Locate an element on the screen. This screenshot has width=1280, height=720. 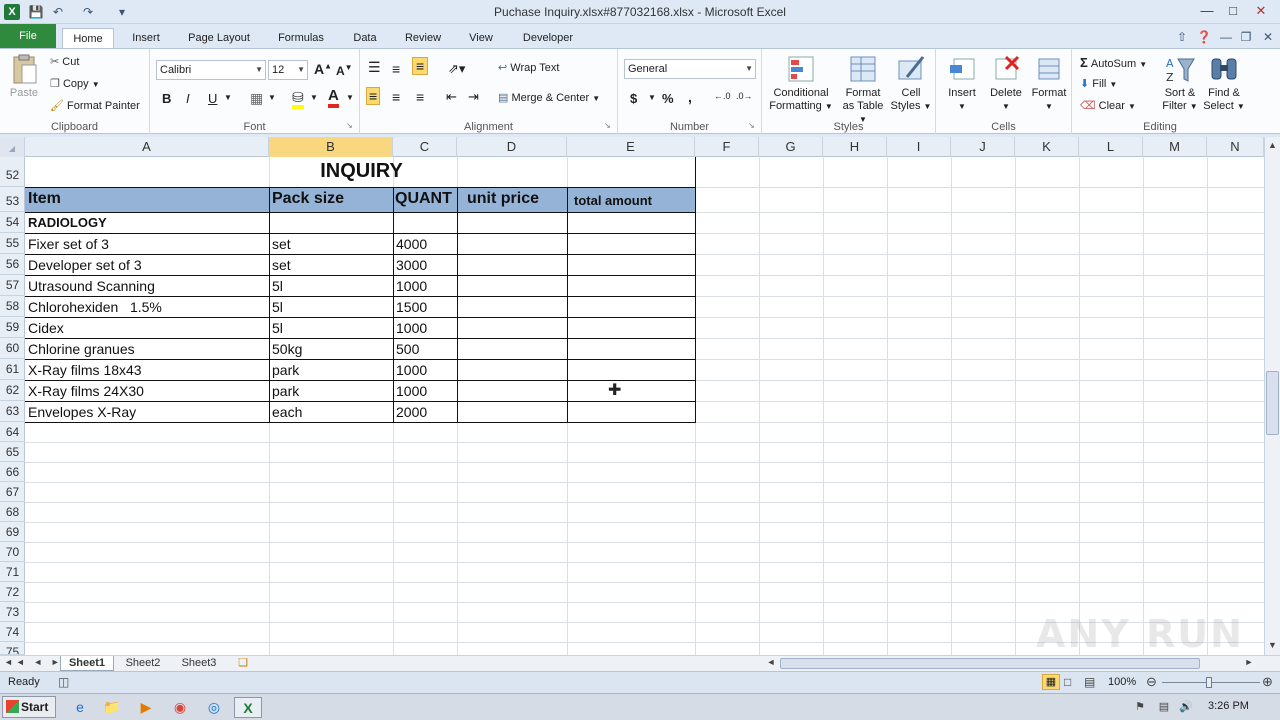
quantity-cell: 500 is located at coordinates (425, 349).